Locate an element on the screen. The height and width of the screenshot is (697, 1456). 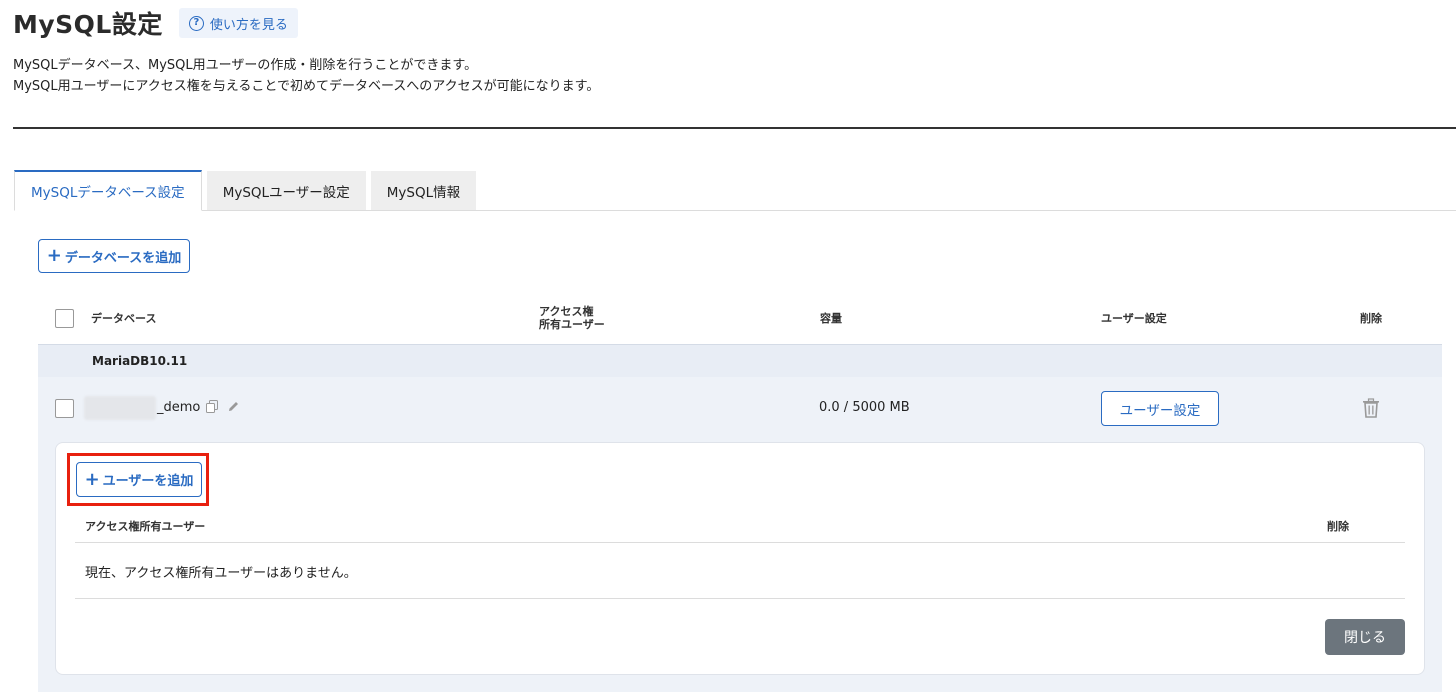
database-name: _demo is located at coordinates (179, 407).